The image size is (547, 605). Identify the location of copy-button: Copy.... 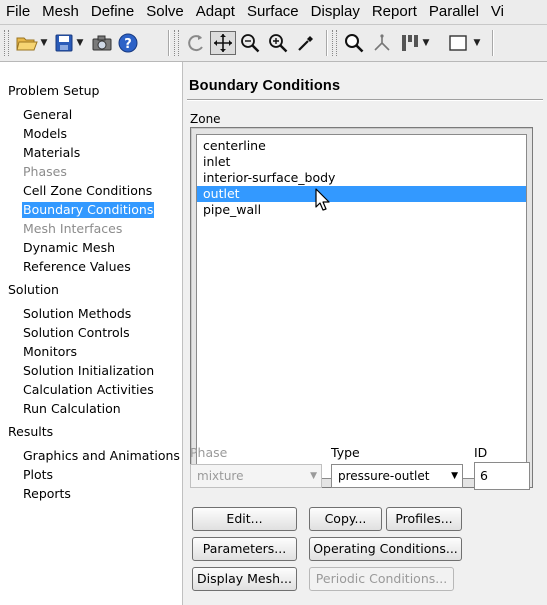
(345, 519).